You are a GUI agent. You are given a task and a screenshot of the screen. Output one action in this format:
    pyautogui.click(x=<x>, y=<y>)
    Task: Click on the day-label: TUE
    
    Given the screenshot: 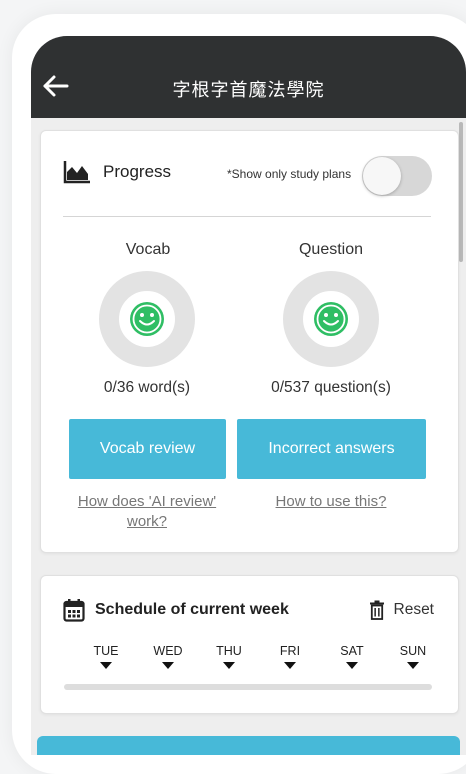 What is the action you would take?
    pyautogui.click(x=106, y=651)
    